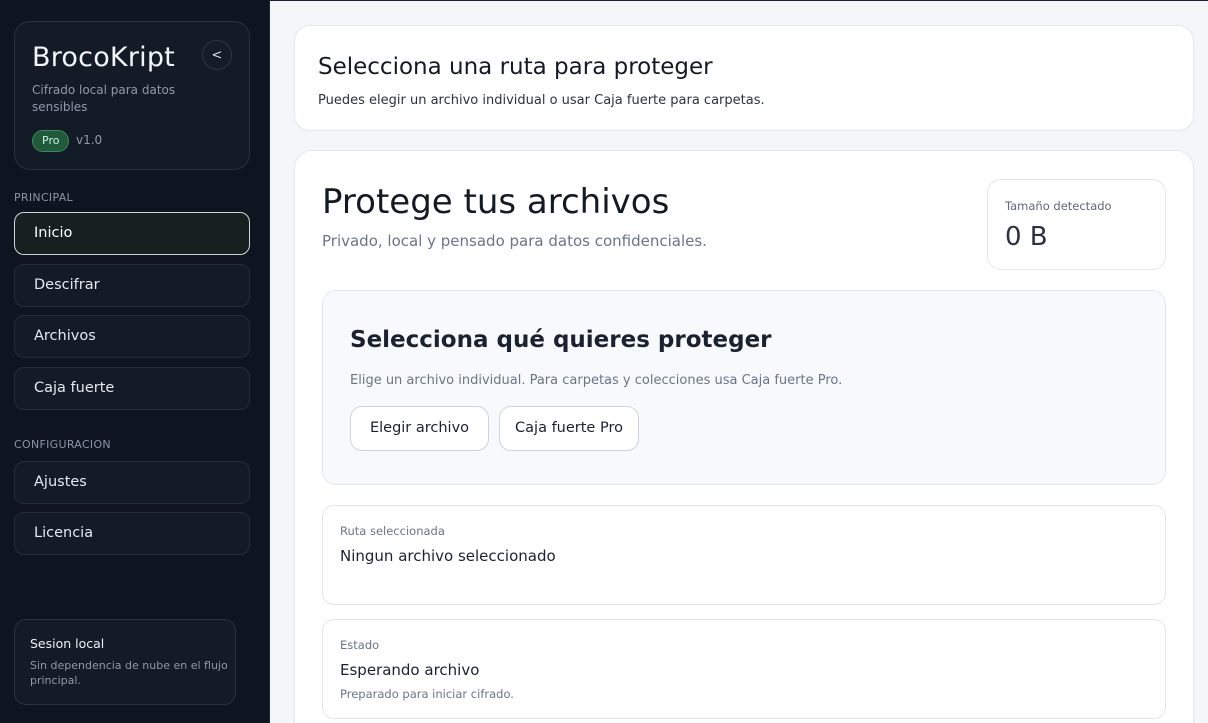 The image size is (1208, 723). Describe the element at coordinates (132, 388) in the screenshot. I see `sidebar-item-caja-fuerte: Caja fuerte` at that location.